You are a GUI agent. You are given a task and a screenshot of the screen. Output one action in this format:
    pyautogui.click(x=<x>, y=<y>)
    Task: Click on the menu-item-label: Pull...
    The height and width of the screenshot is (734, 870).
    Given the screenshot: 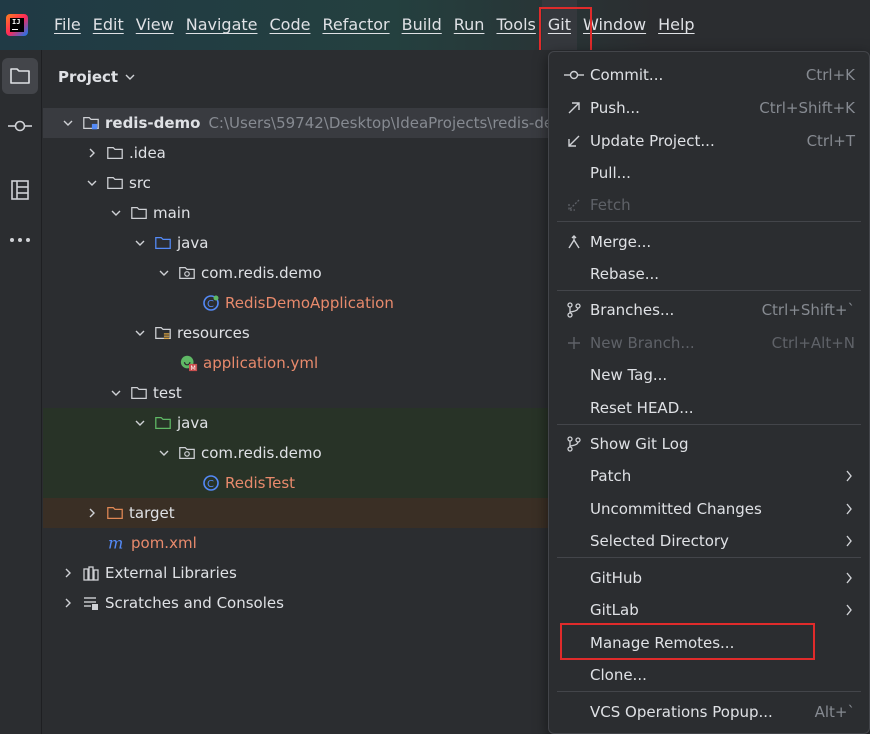 What is the action you would take?
    pyautogui.click(x=610, y=173)
    